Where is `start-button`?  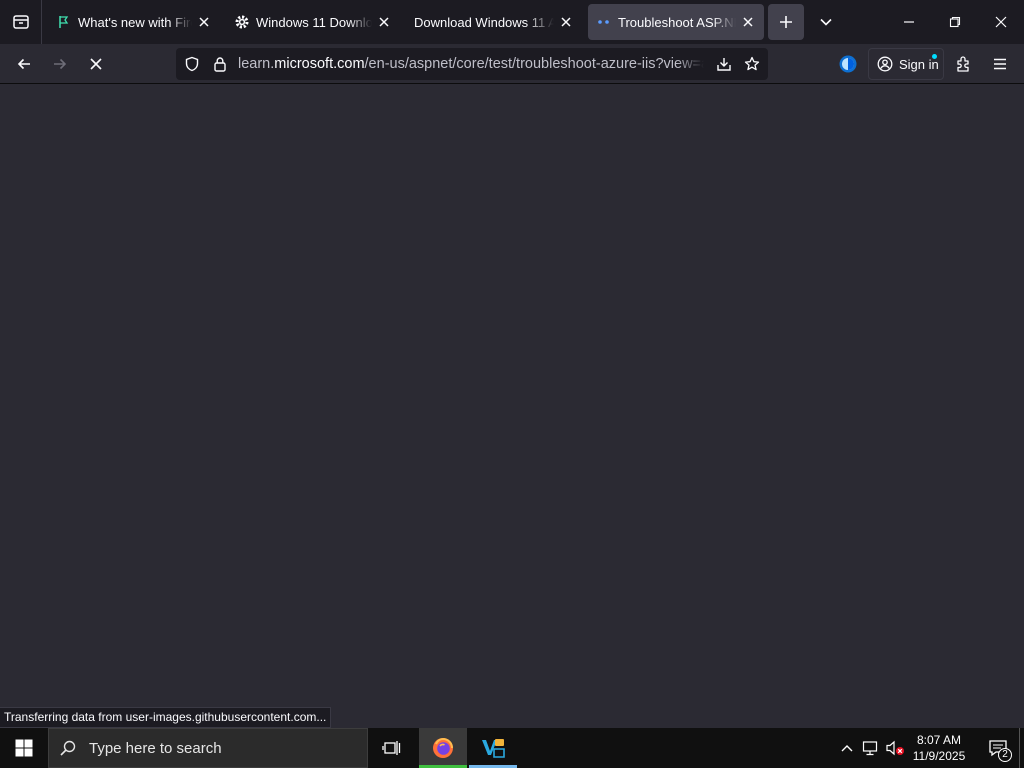
start-button is located at coordinates (24, 748).